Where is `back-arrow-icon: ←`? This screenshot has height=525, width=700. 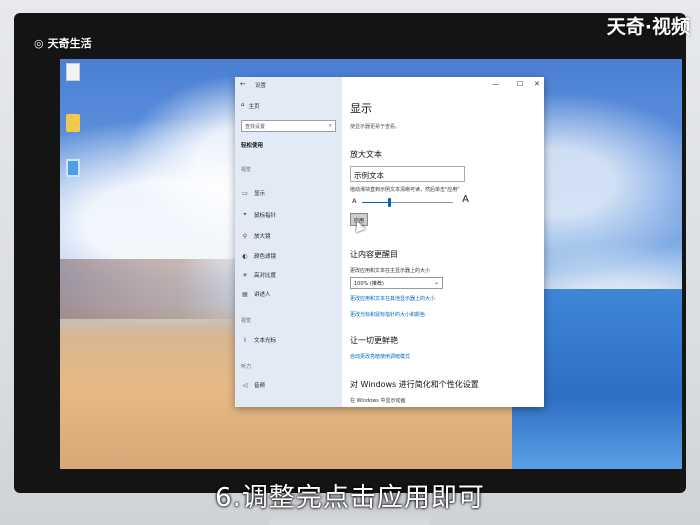
back-arrow-icon: ← is located at coordinates (243, 84).